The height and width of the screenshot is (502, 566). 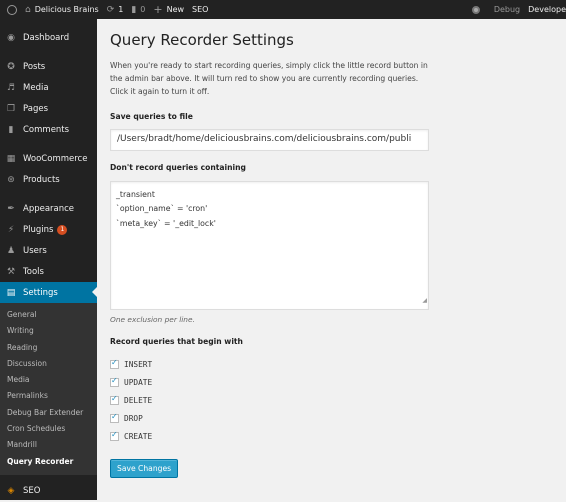 I want to click on record-button, so click(x=479, y=9).